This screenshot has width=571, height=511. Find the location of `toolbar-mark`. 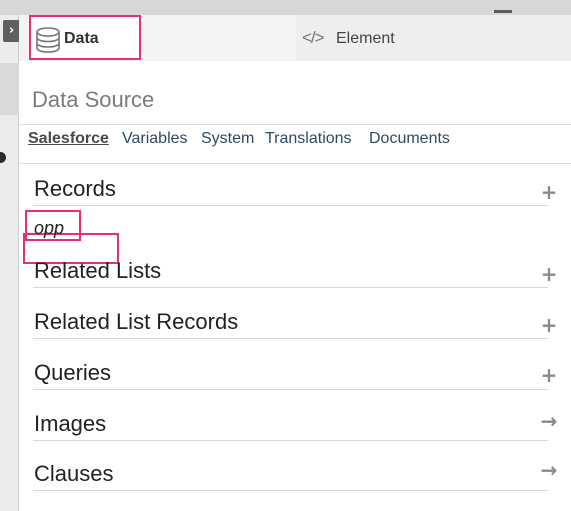

toolbar-mark is located at coordinates (503, 11).